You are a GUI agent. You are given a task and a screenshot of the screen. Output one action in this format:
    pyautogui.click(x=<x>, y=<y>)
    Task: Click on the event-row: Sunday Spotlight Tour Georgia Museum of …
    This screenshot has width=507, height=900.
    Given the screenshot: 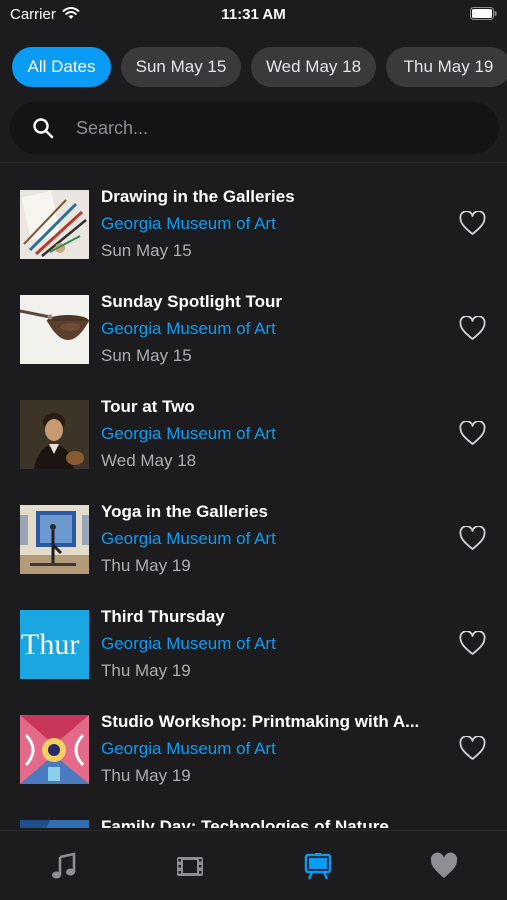 What is the action you would take?
    pyautogui.click(x=253, y=320)
    